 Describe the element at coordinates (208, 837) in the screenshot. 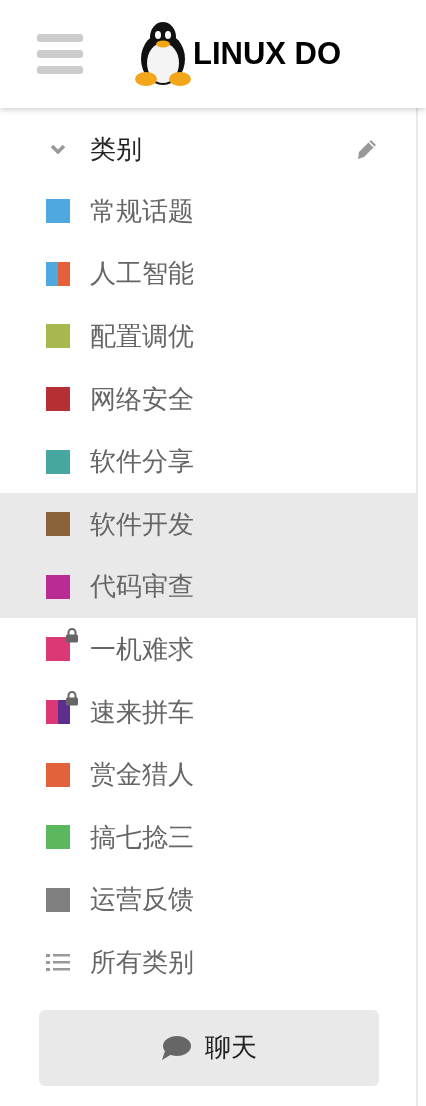

I see `category-item: 搞七捻三` at that location.